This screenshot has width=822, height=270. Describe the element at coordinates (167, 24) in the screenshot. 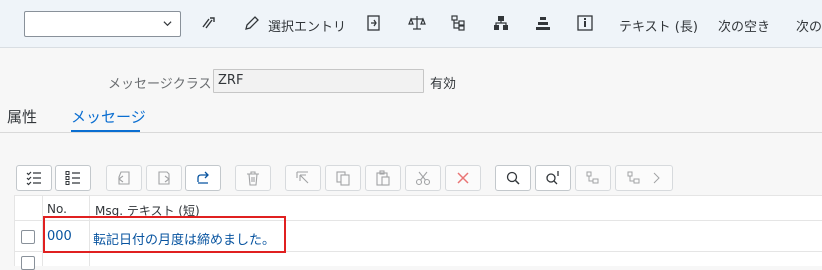

I see `chevron-down-icon` at that location.